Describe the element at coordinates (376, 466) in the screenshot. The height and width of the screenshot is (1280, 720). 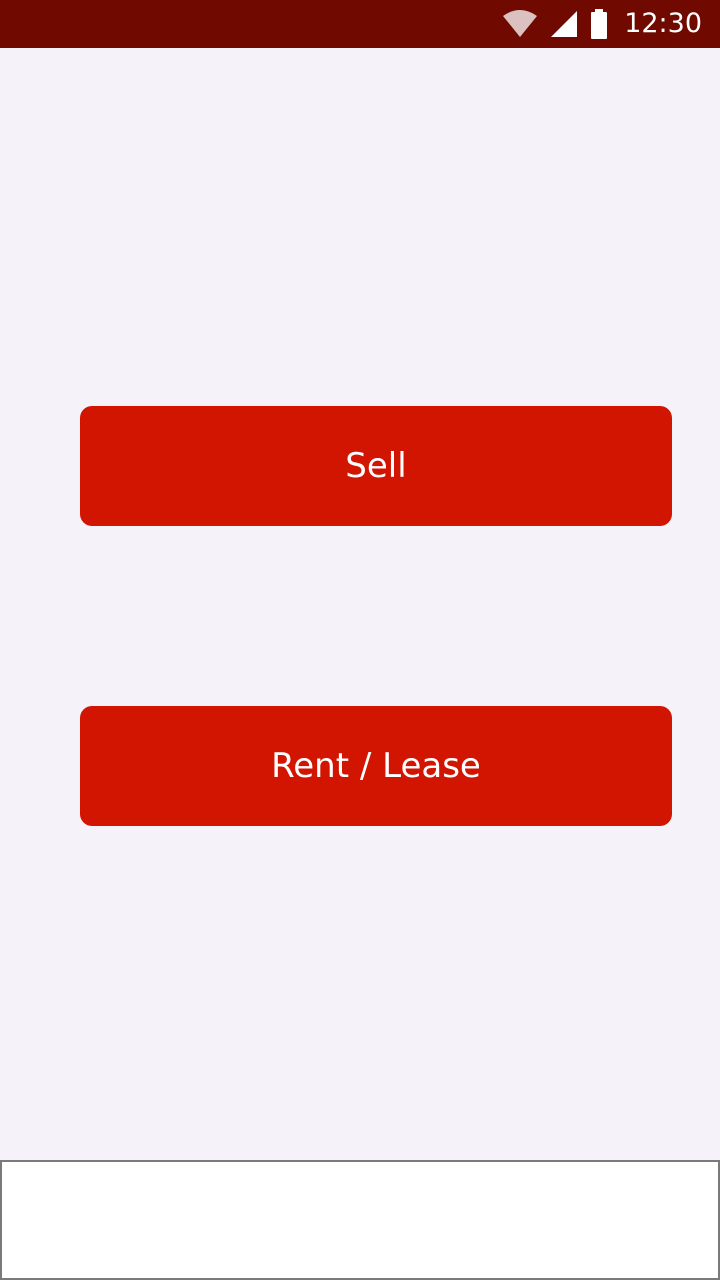
I see `sell-button: Sell` at that location.